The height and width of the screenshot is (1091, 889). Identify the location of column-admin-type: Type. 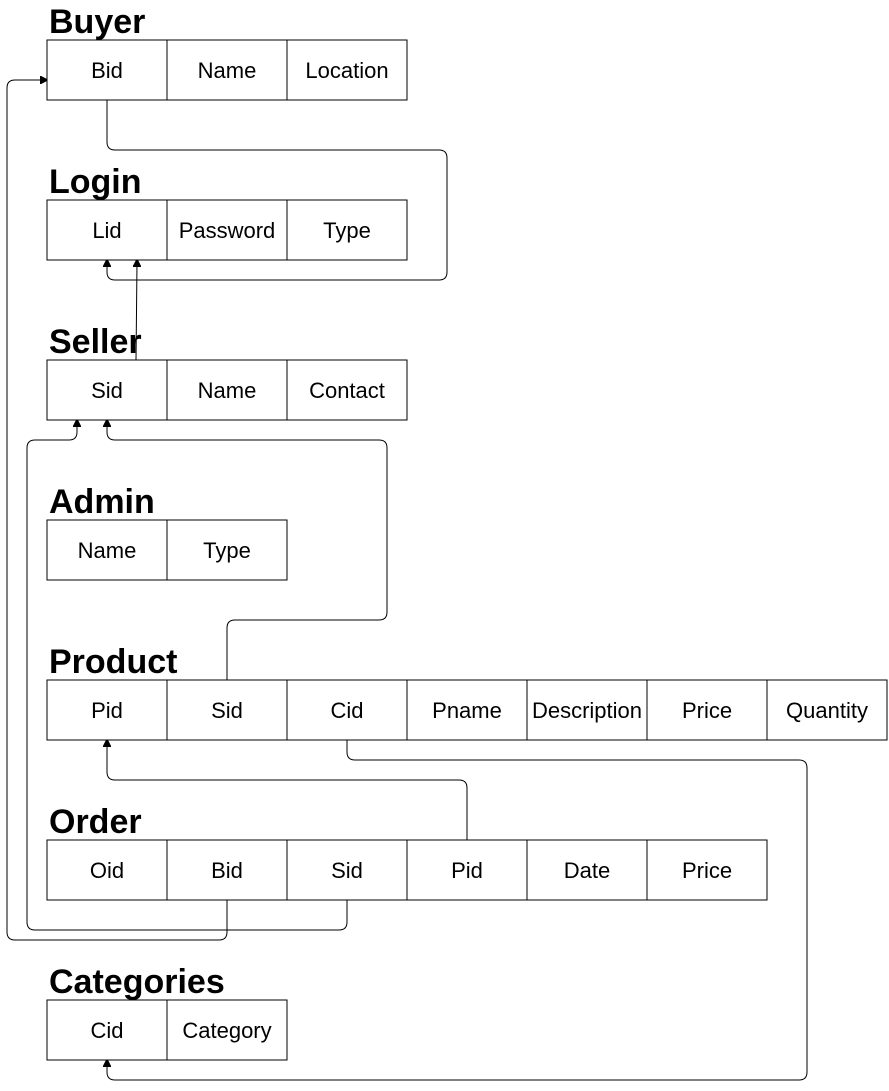
(227, 550).